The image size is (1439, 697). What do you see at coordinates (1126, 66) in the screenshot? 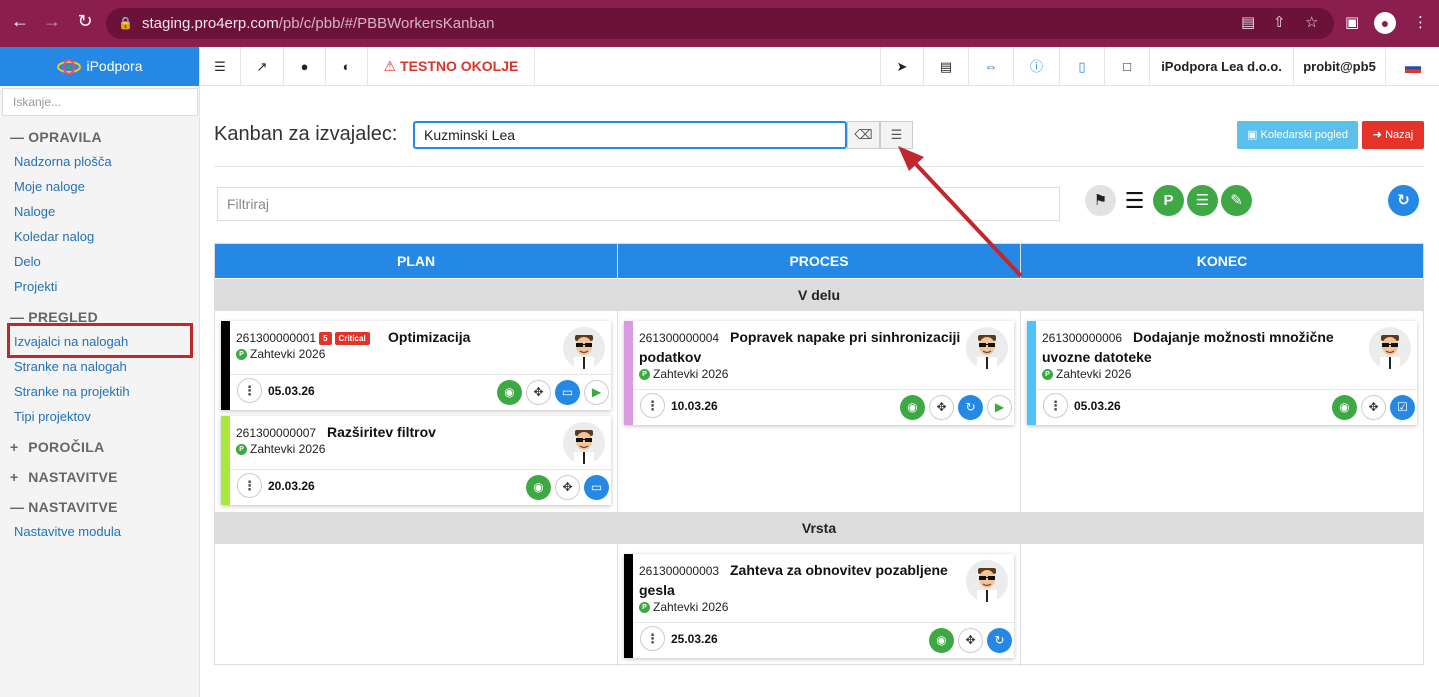
I see `document-icon: □` at bounding box center [1126, 66].